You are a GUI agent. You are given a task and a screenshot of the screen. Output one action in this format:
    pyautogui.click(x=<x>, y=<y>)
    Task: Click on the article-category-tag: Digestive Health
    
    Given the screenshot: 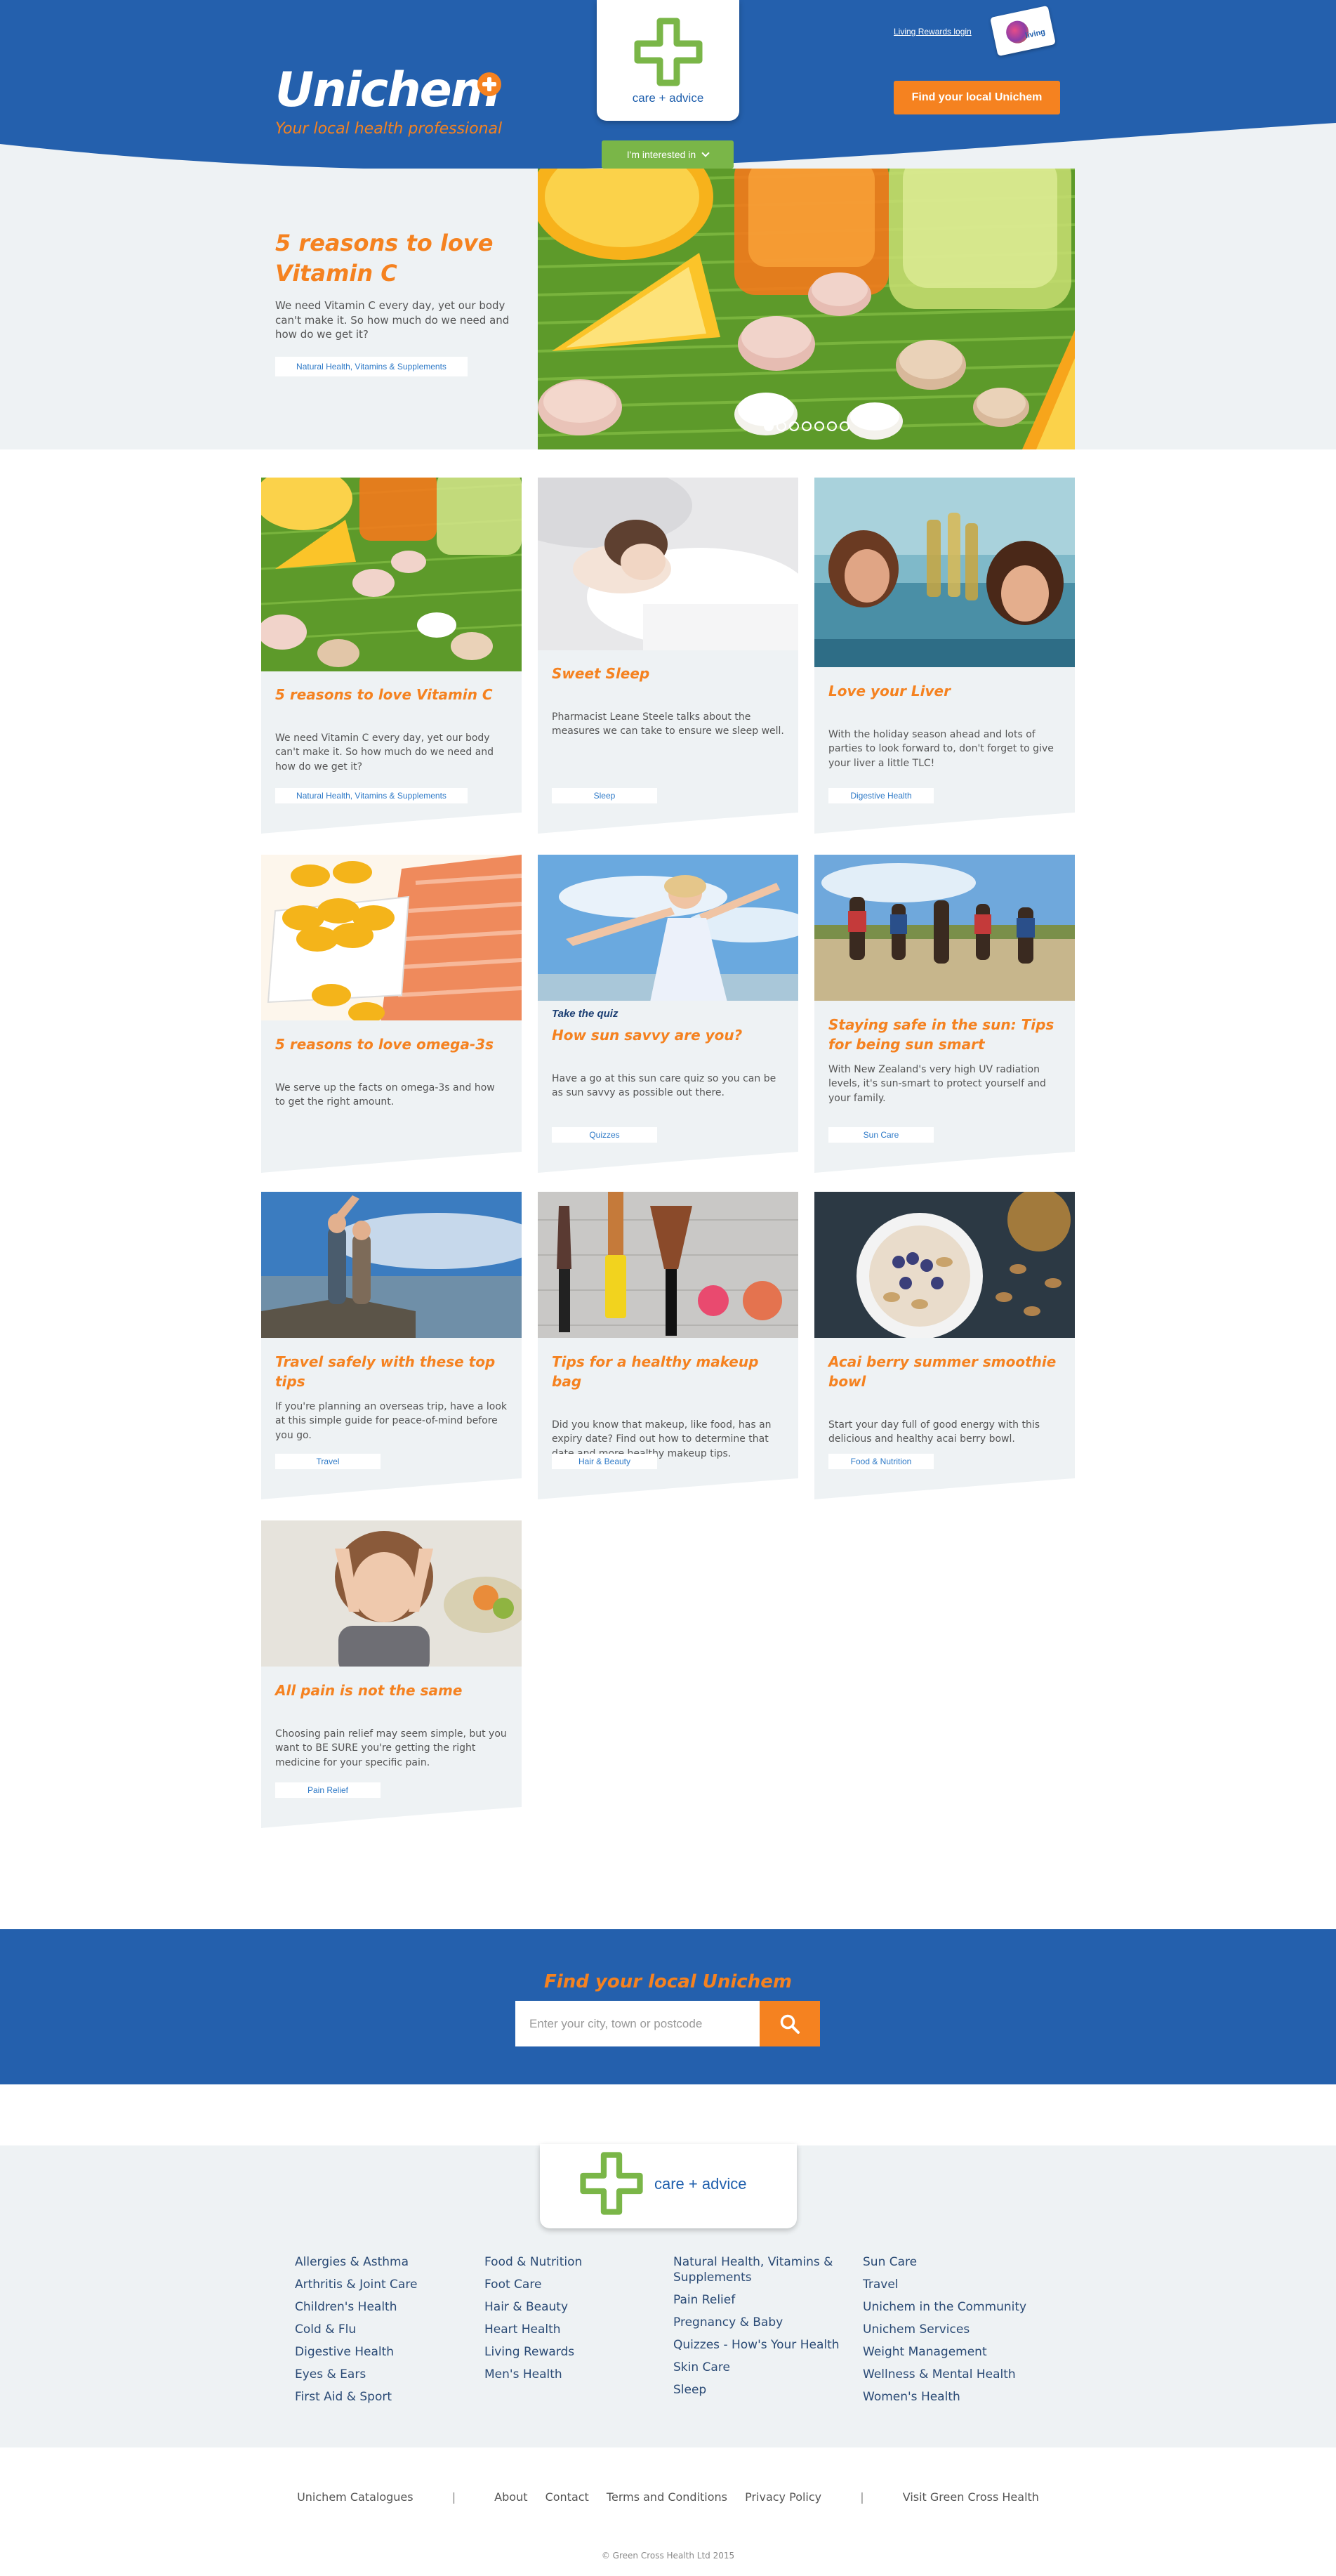 What is the action you would take?
    pyautogui.click(x=881, y=795)
    